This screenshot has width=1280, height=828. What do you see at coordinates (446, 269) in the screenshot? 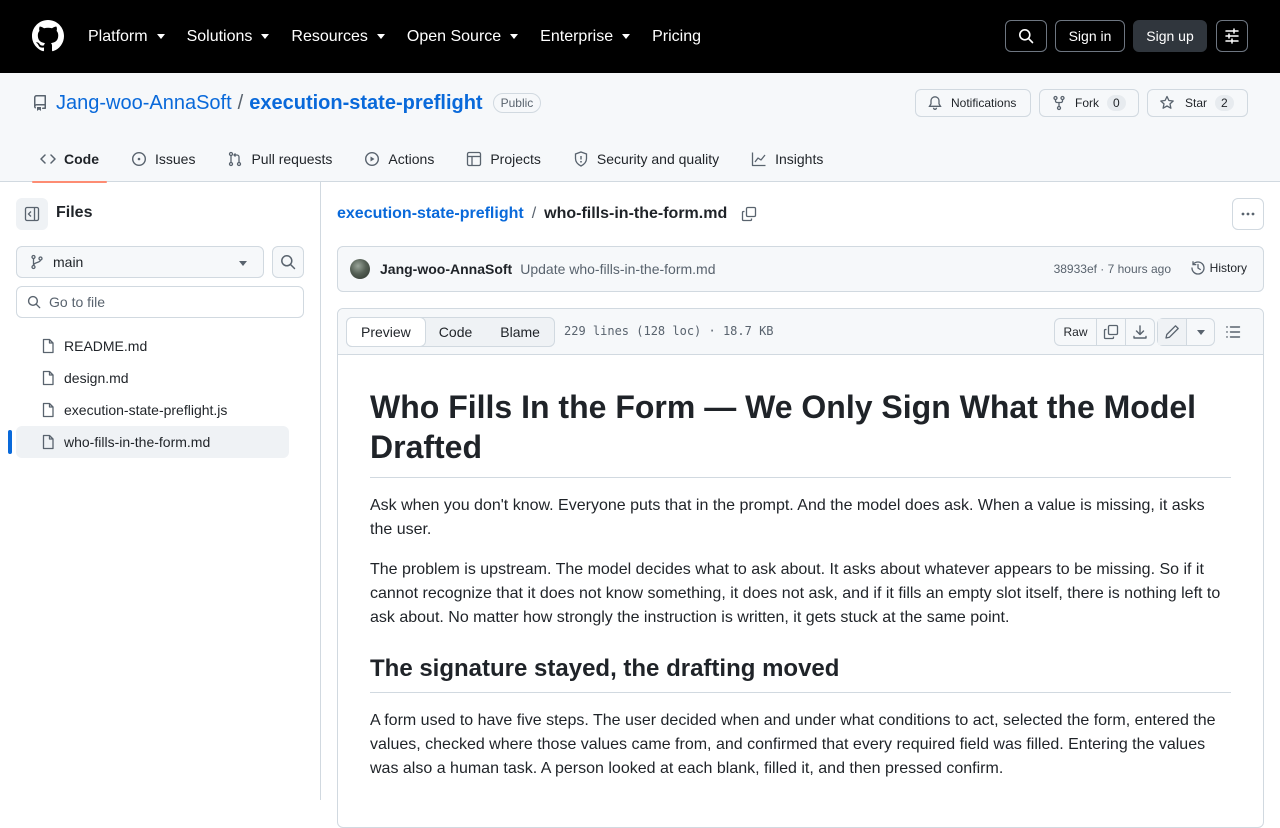
I see `commit-author: Jang-woo-AnnaSoft` at bounding box center [446, 269].